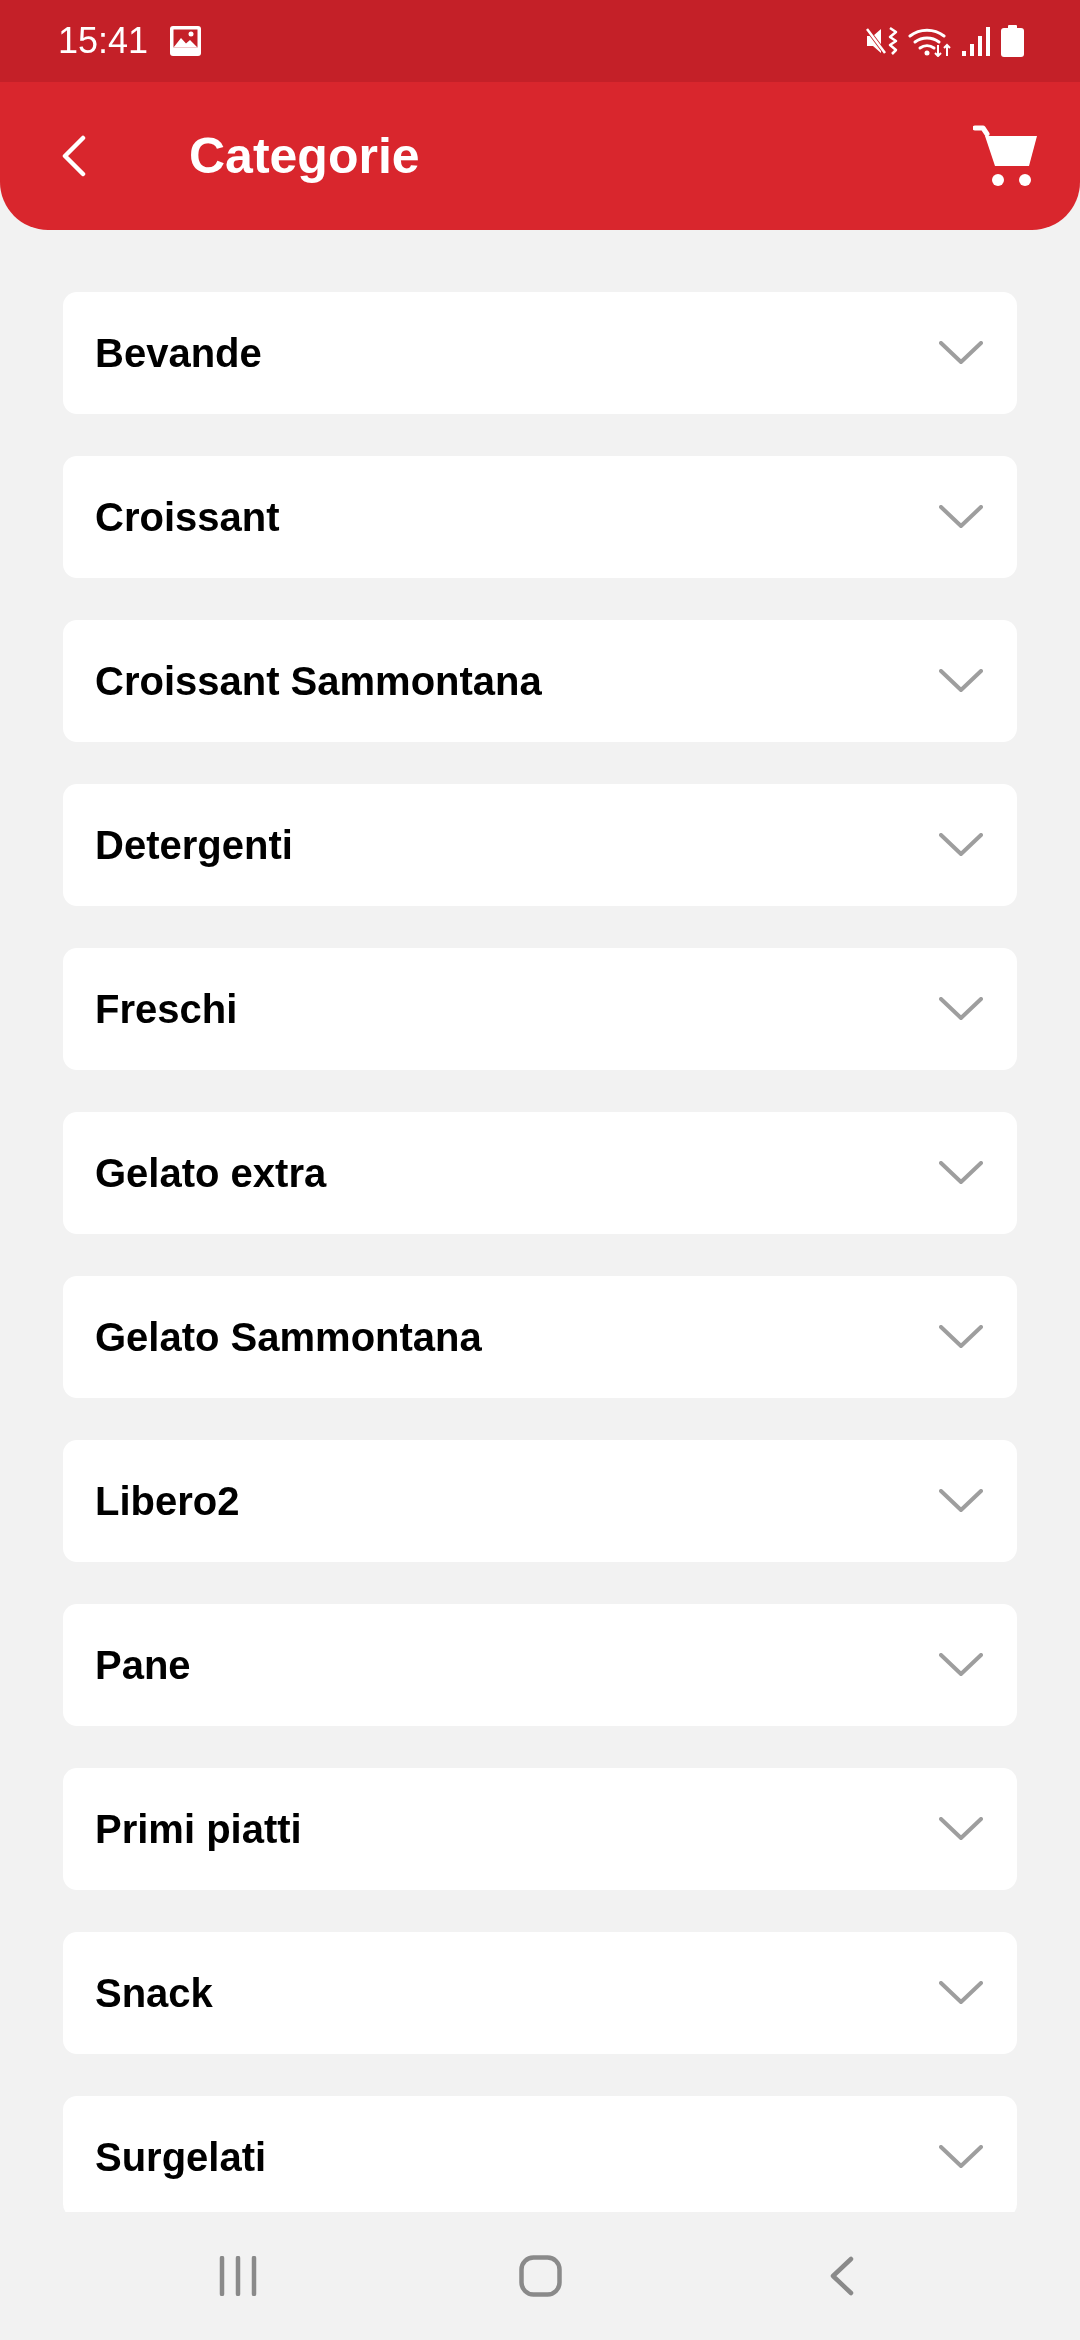 This screenshot has width=1080, height=2340. Describe the element at coordinates (540, 2154) in the screenshot. I see `category-item: Surgelati` at that location.